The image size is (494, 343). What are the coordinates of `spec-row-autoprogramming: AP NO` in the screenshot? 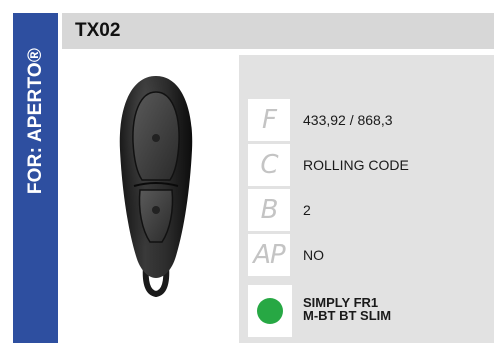 It's located at (366, 255).